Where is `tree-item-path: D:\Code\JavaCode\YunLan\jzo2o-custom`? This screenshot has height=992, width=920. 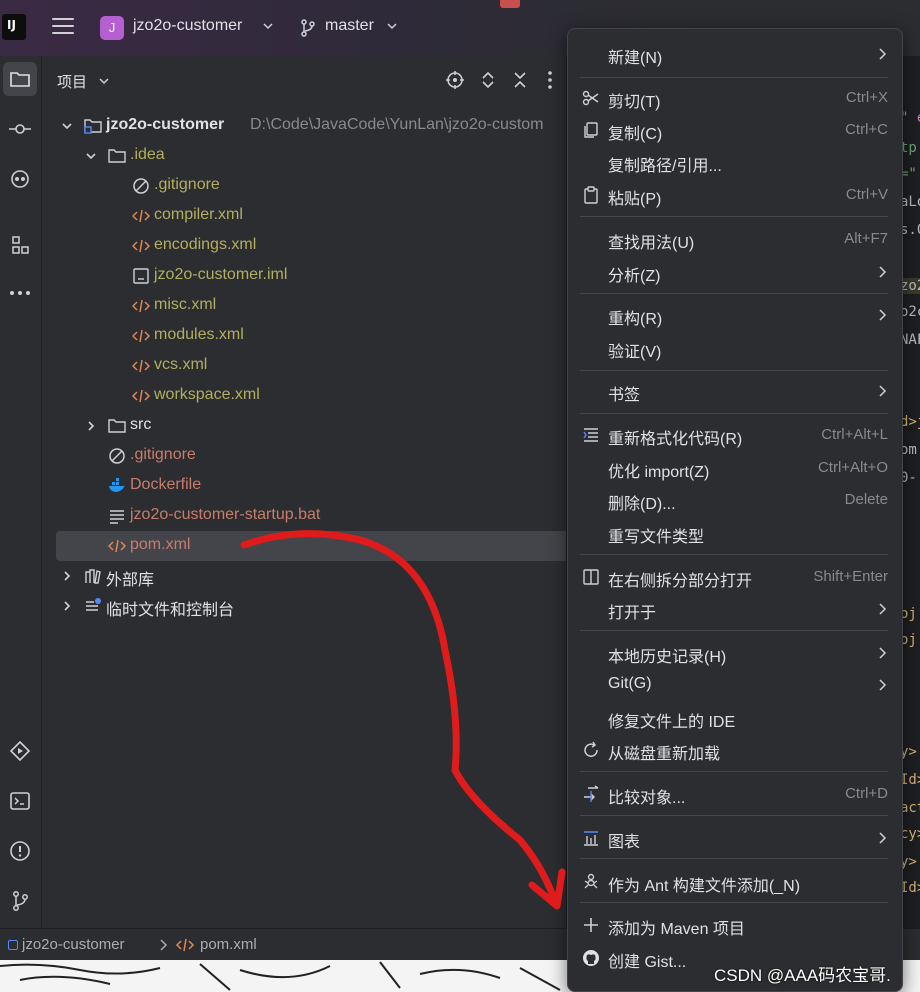 tree-item-path: D:\Code\JavaCode\YunLan\jzo2o-custom is located at coordinates (397, 124).